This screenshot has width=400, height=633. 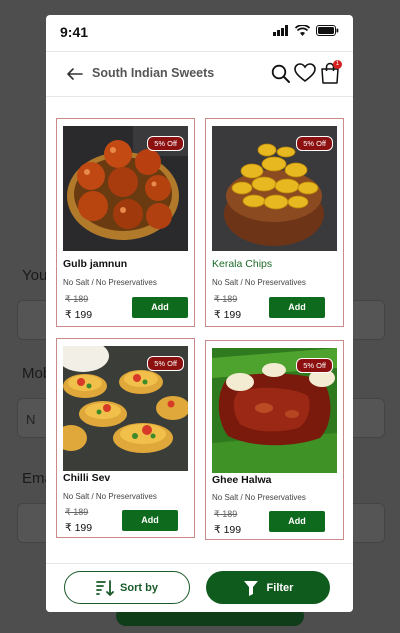 What do you see at coordinates (139, 587) in the screenshot?
I see `sort-label: Sort by` at bounding box center [139, 587].